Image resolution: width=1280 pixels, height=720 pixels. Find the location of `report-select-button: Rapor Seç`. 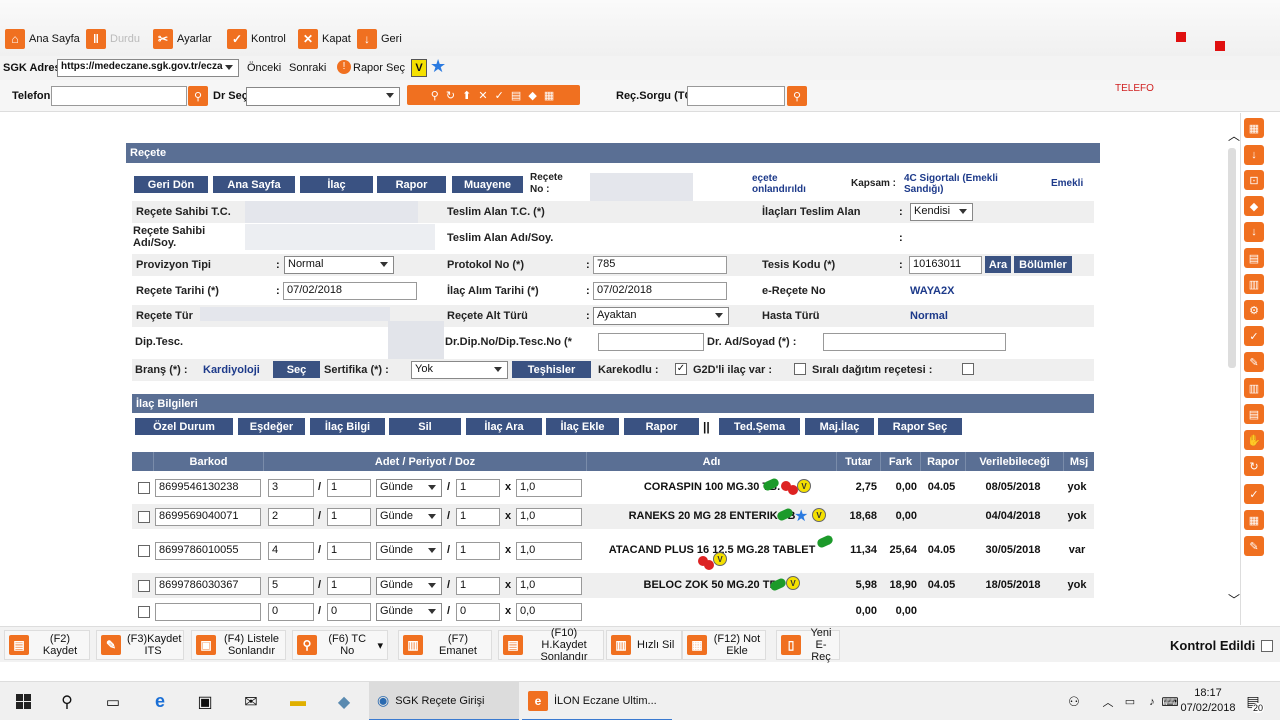

report-select-button: Rapor Seç is located at coordinates (379, 68).